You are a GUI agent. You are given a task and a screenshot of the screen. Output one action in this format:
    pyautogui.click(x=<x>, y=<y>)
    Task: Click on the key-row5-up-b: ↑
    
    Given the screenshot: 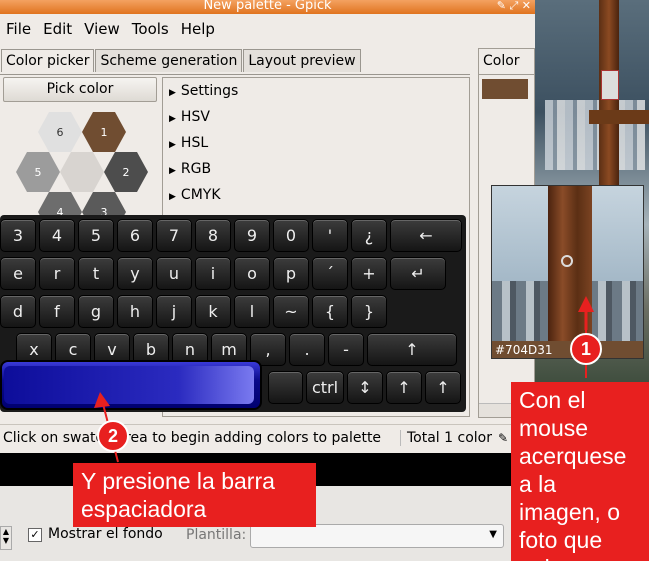 What is the action you would take?
    pyautogui.click(x=443, y=387)
    